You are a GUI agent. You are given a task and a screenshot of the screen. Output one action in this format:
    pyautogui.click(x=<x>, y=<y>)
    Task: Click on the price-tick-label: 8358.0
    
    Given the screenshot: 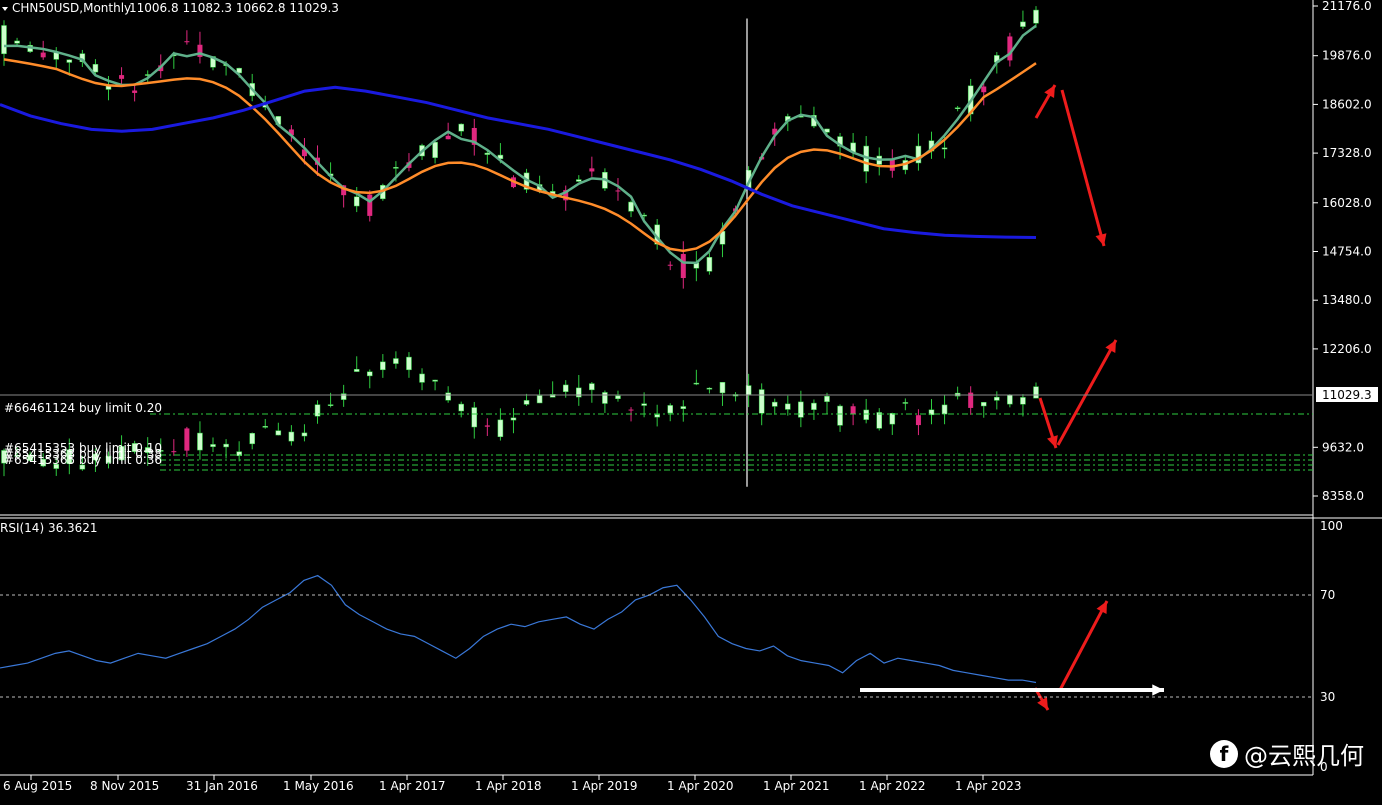 What is the action you would take?
    pyautogui.click(x=1343, y=496)
    